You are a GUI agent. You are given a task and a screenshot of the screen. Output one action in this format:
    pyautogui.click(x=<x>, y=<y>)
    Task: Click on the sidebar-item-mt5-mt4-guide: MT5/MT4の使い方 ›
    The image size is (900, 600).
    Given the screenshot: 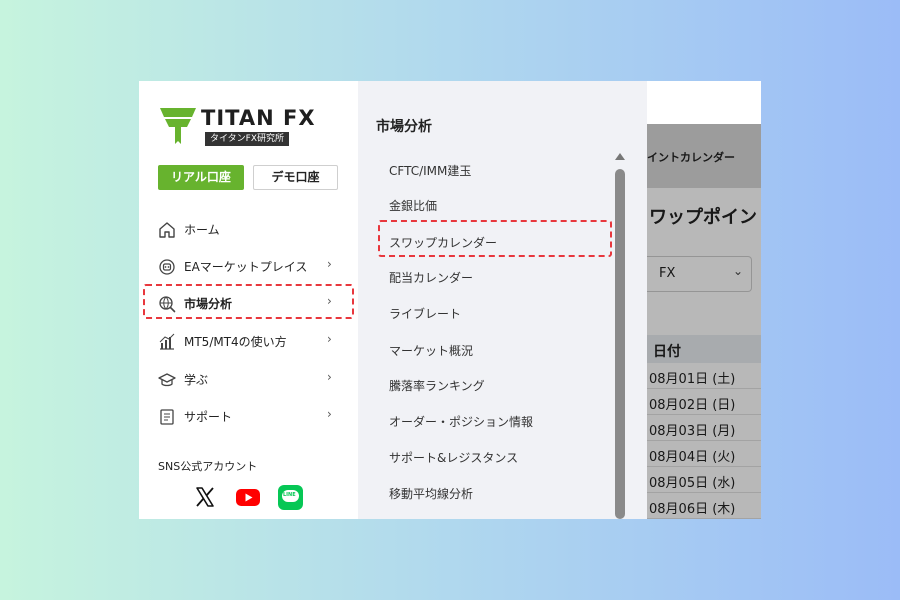 What is the action you would take?
    pyautogui.click(x=248, y=342)
    